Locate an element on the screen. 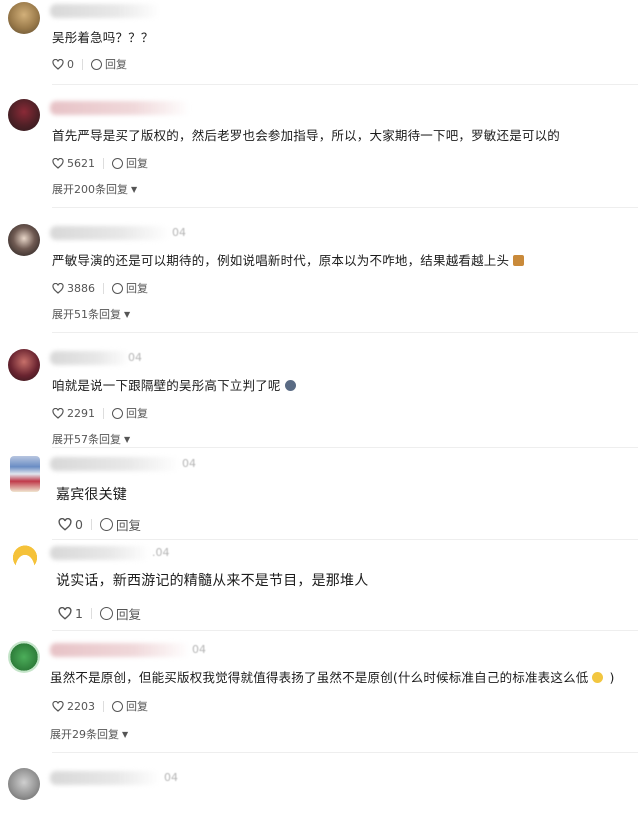  comment-actions: 2203 回复 is located at coordinates (100, 706).